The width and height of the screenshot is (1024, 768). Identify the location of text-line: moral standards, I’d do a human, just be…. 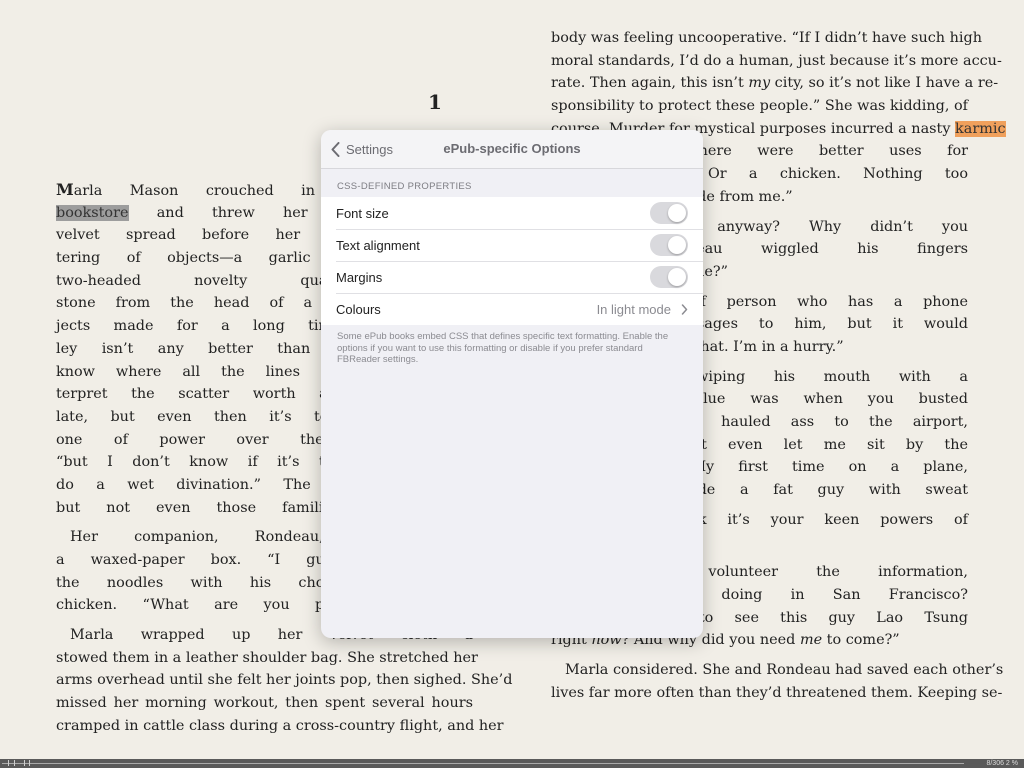
(776, 60).